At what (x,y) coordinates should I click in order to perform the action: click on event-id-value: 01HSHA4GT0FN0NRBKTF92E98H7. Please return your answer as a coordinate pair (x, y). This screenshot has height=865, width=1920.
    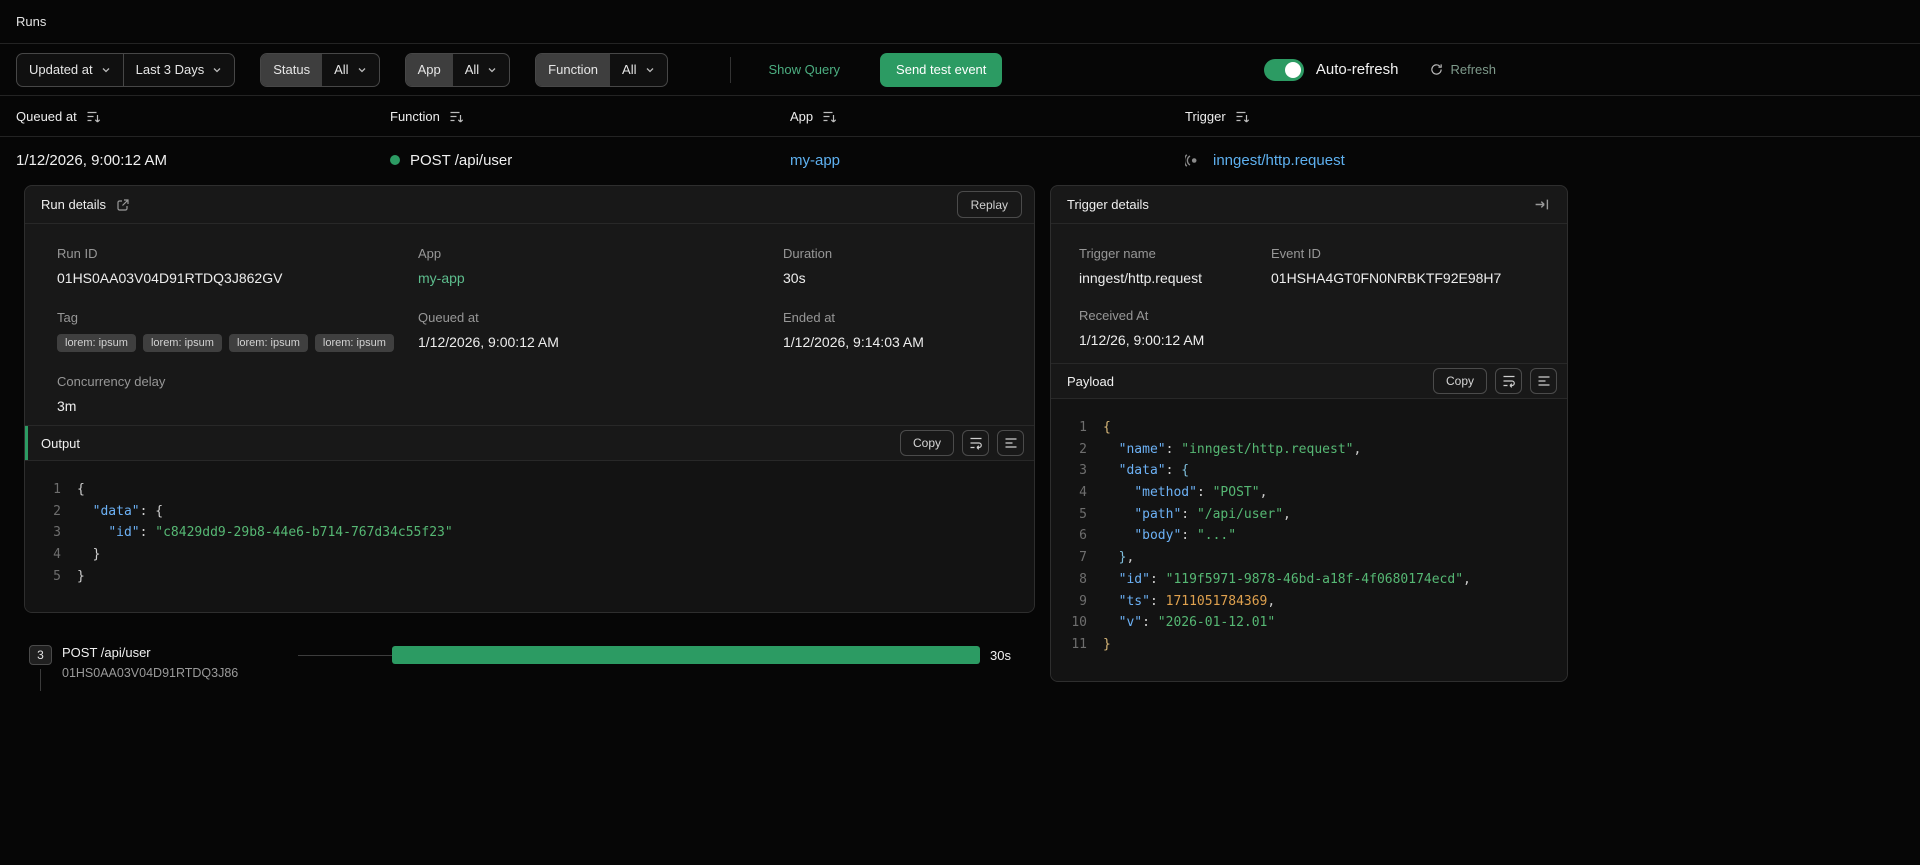
    Looking at the image, I should click on (1386, 278).